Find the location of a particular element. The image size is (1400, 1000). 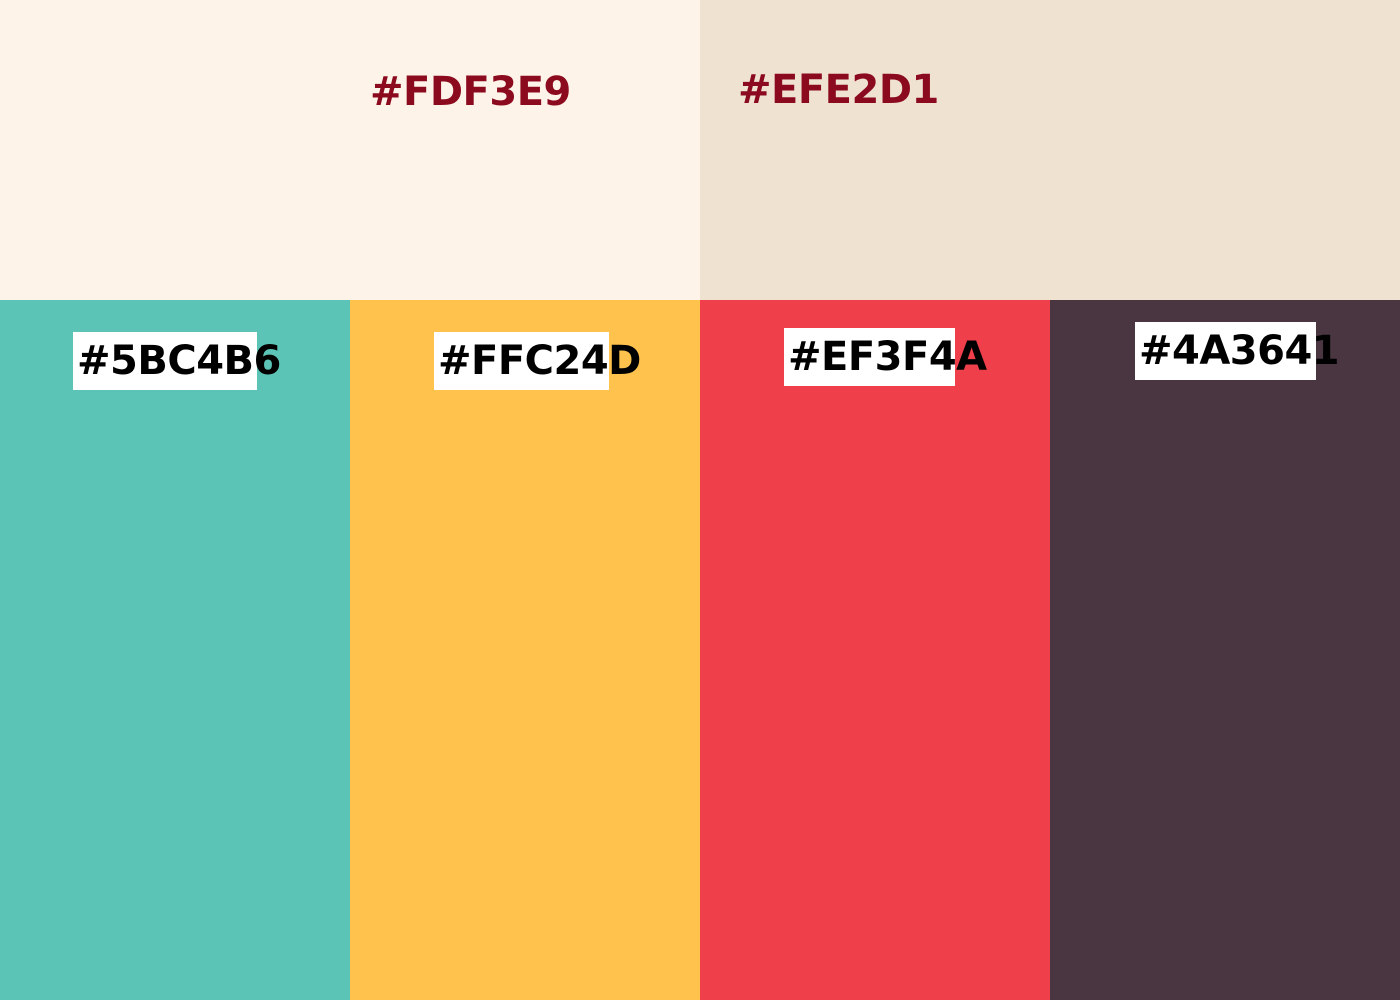

swatch-label: #FDF3E9 is located at coordinates (470, 92).